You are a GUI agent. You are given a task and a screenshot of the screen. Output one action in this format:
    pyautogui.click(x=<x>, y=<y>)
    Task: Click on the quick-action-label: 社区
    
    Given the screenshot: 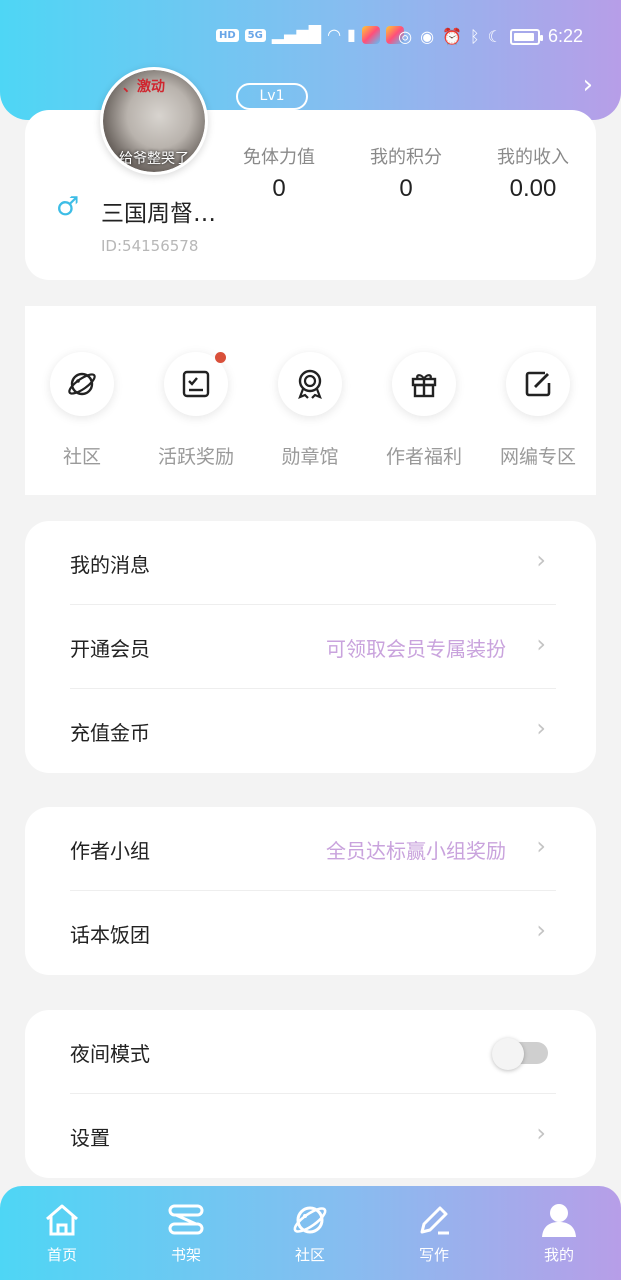 What is the action you would take?
    pyautogui.click(x=81, y=457)
    